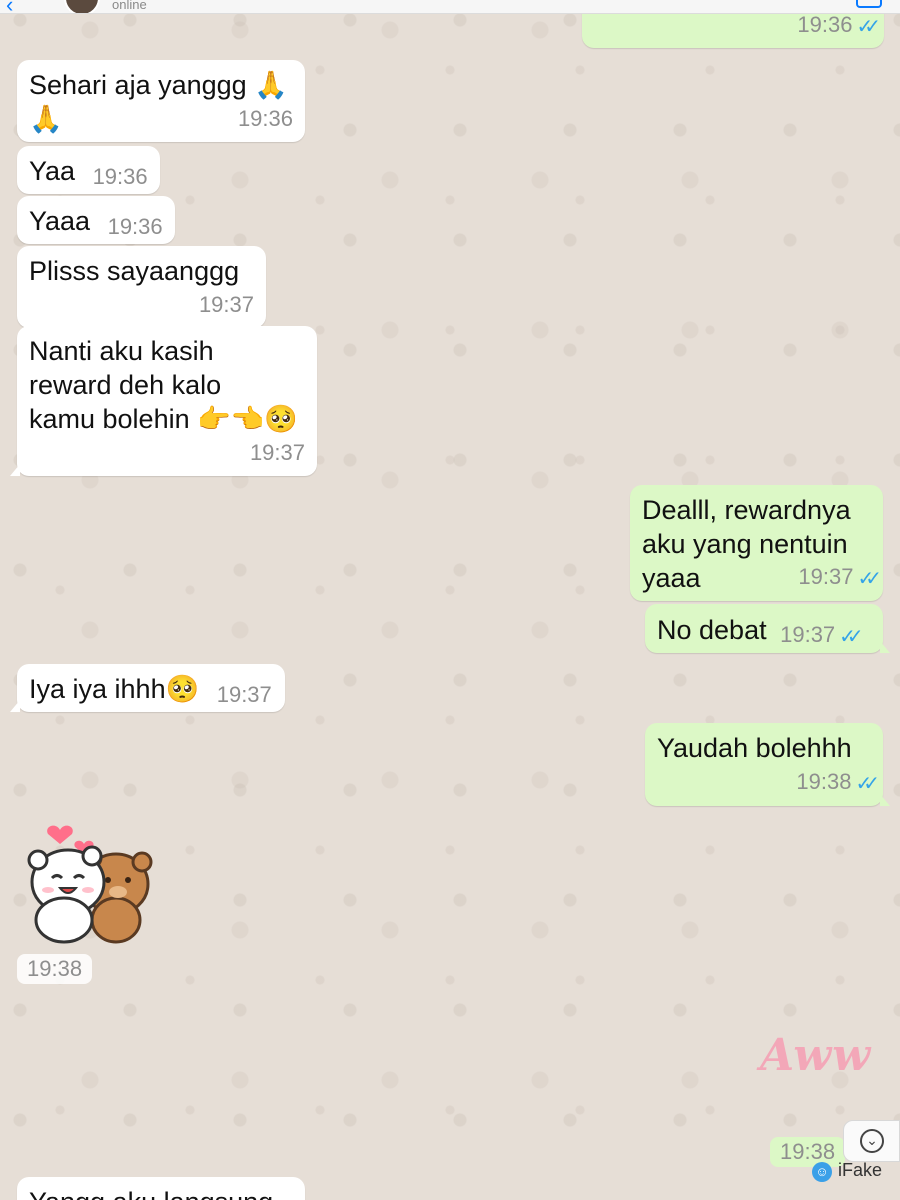  Describe the element at coordinates (768, 782) in the screenshot. I see `message-time: 19:38 ✓✓` at that location.